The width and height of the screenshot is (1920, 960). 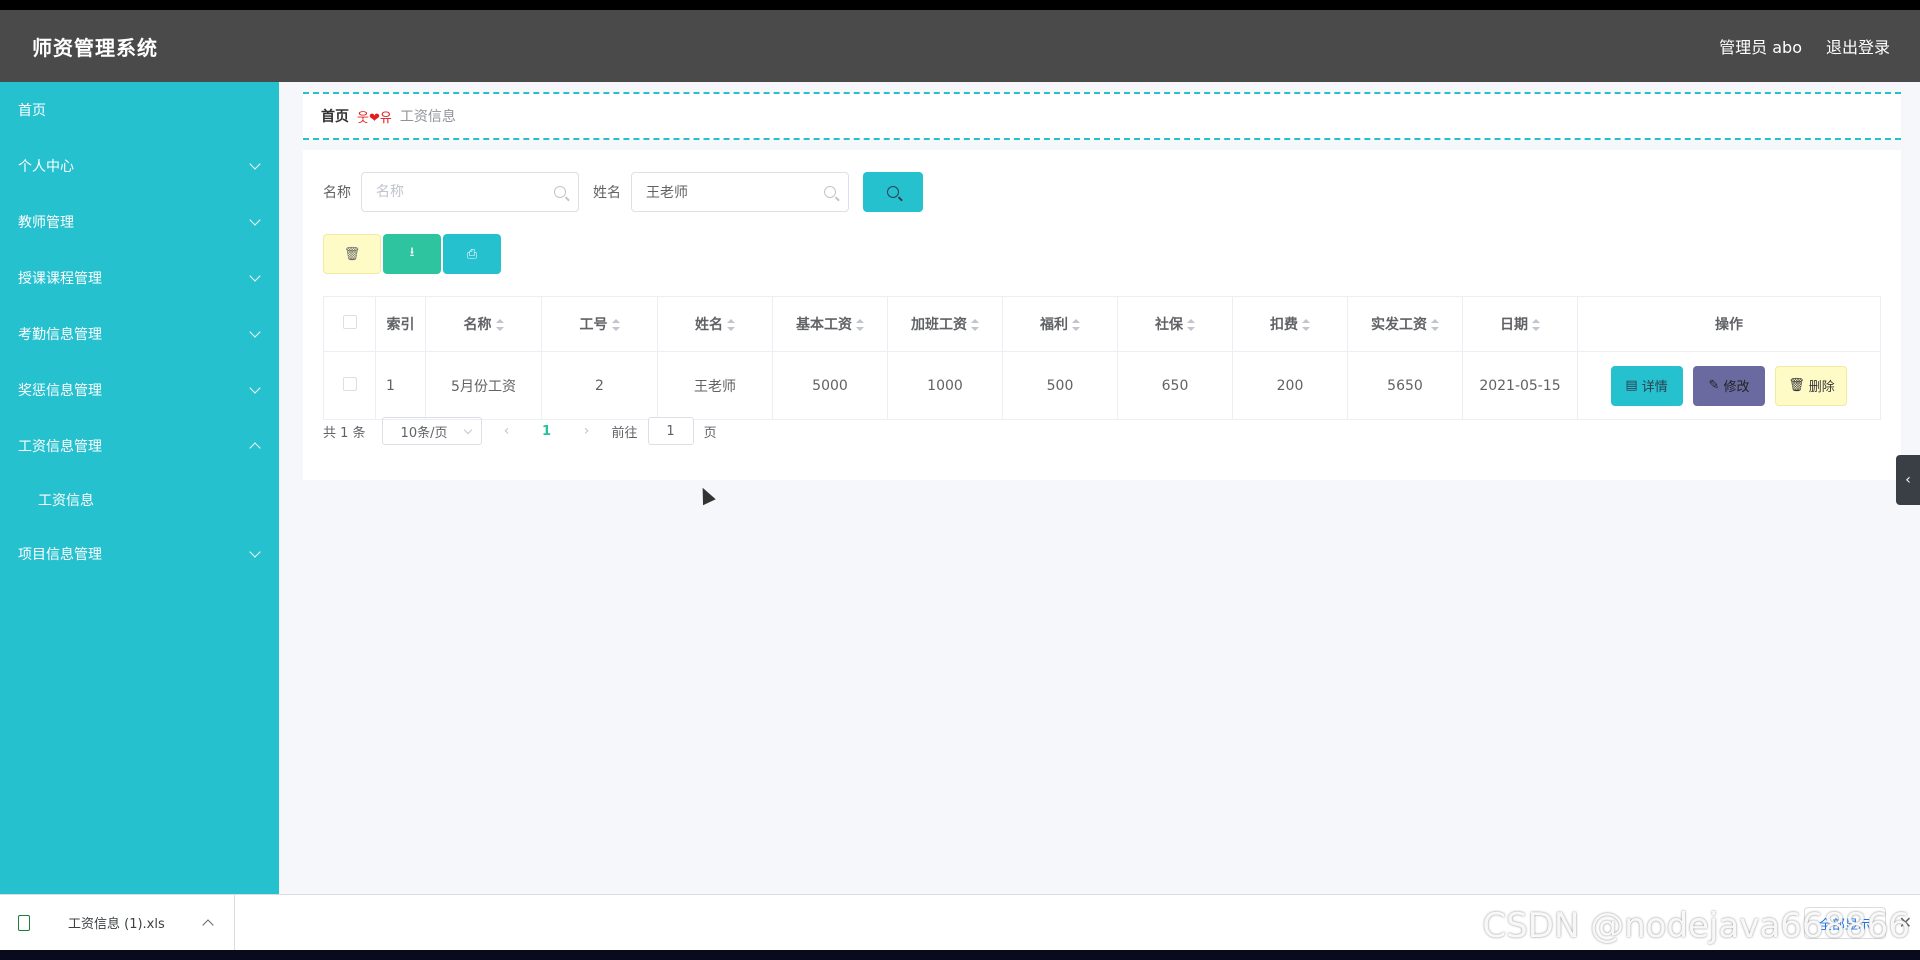 What do you see at coordinates (139, 390) in the screenshot?
I see `sidebar-item-reward-management: 奖惩信息管理` at bounding box center [139, 390].